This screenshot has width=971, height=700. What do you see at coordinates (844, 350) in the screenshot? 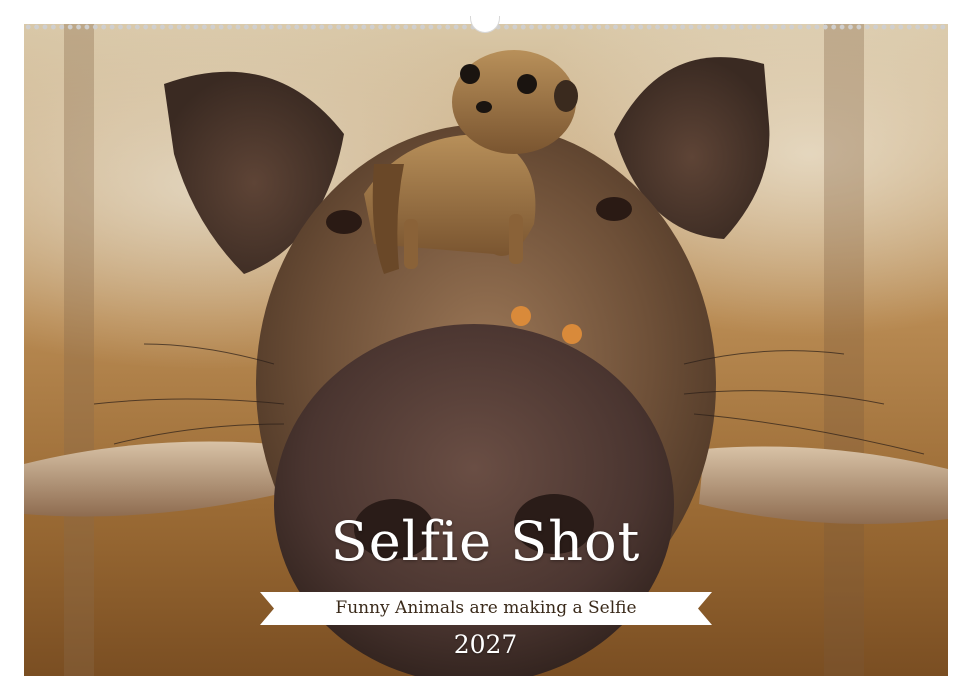
I see `tree-trunk-right` at bounding box center [844, 350].